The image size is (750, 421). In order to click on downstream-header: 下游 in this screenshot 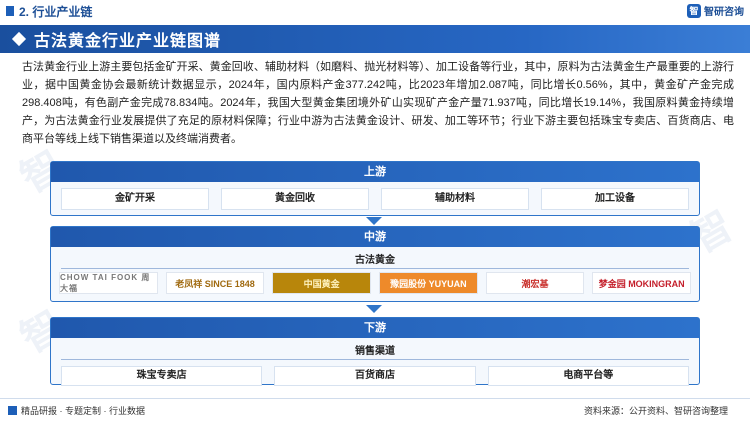, I will do `click(375, 328)`.